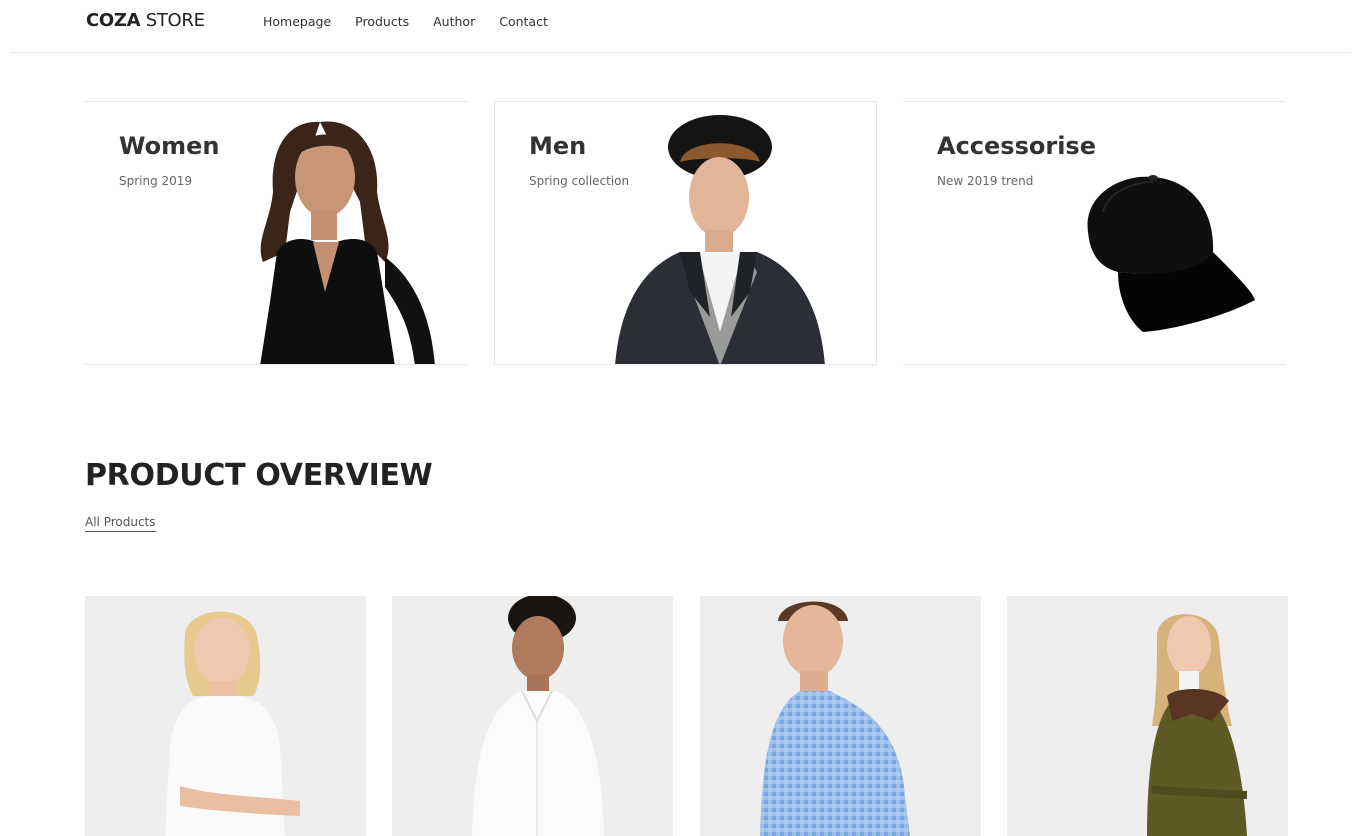  Describe the element at coordinates (276, 233) in the screenshot. I see `banner-women: Women Spring 2019` at that location.